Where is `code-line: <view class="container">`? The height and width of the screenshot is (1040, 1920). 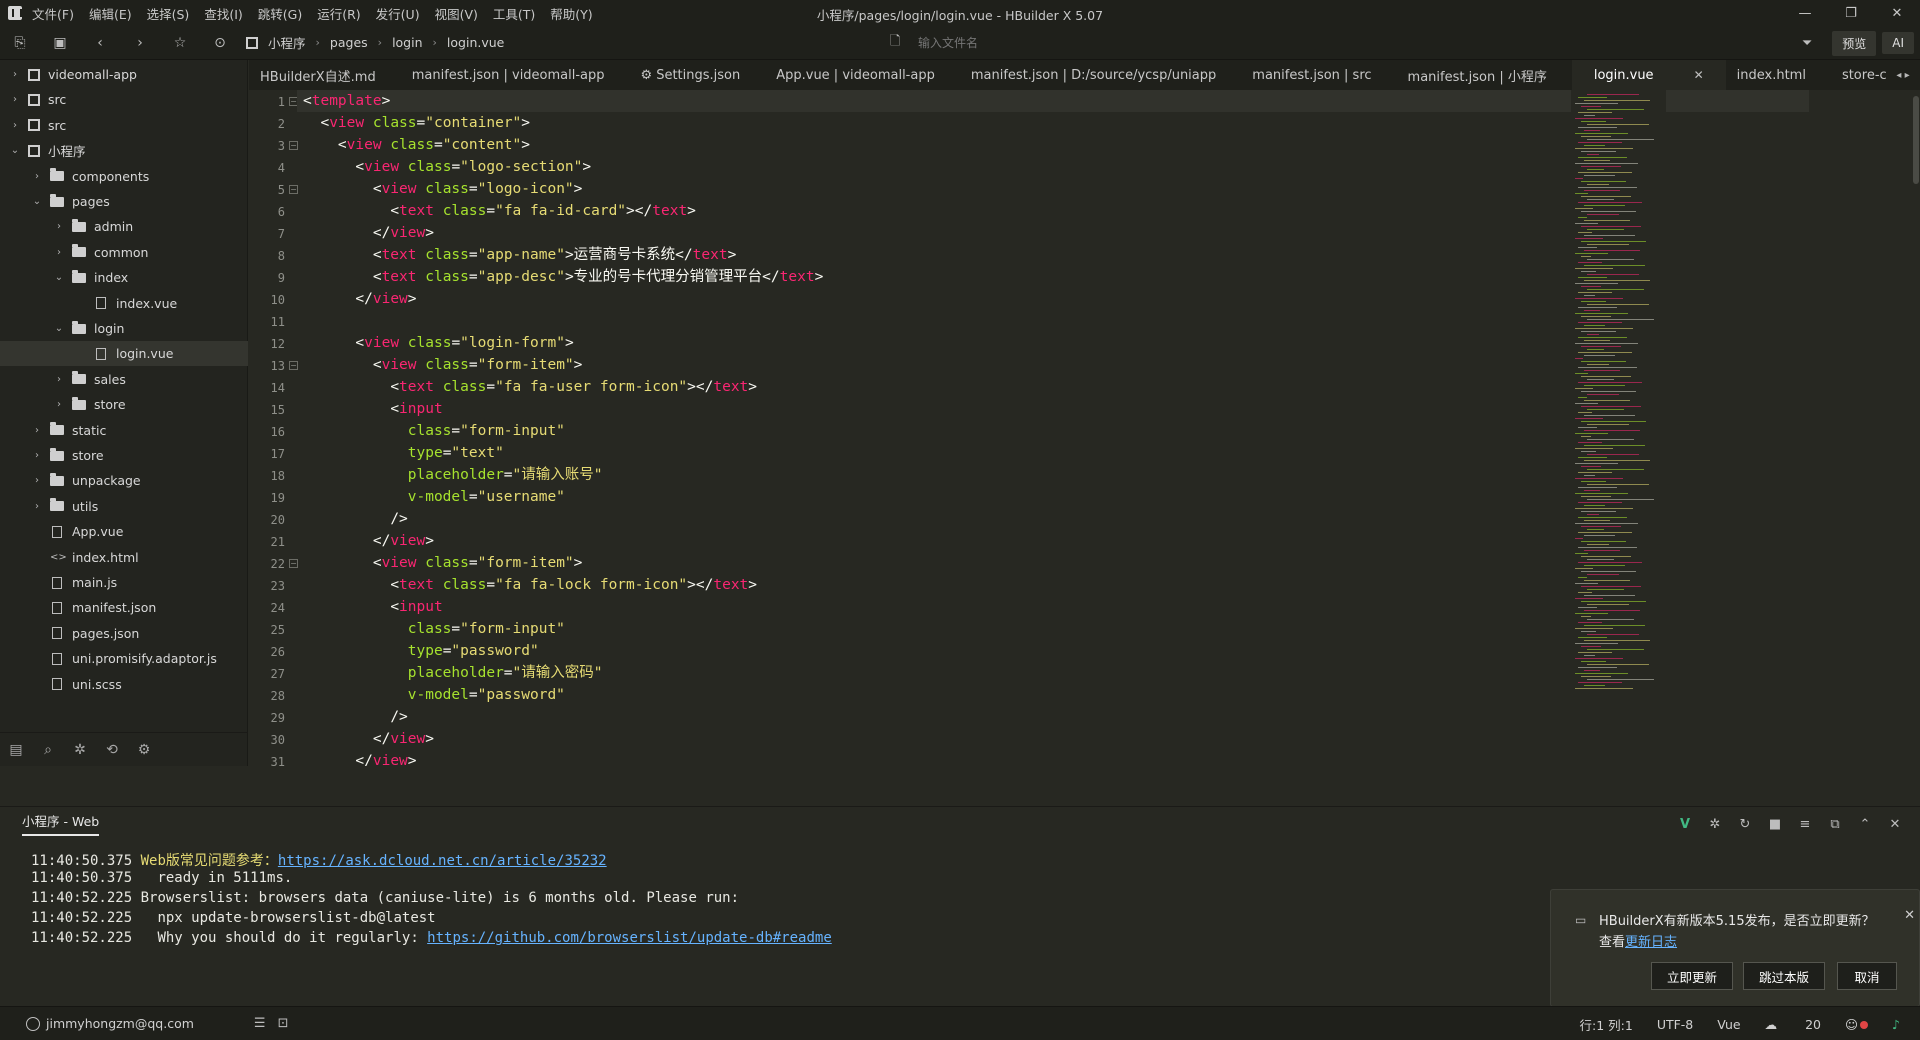 code-line: <view class="container"> is located at coordinates (416, 123).